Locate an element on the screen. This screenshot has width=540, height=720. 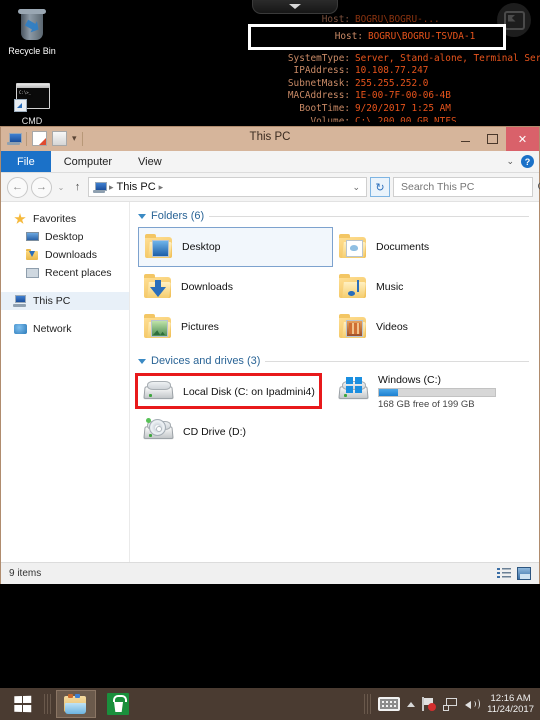
large-icons-view-icon is located at coordinates (524, 573).